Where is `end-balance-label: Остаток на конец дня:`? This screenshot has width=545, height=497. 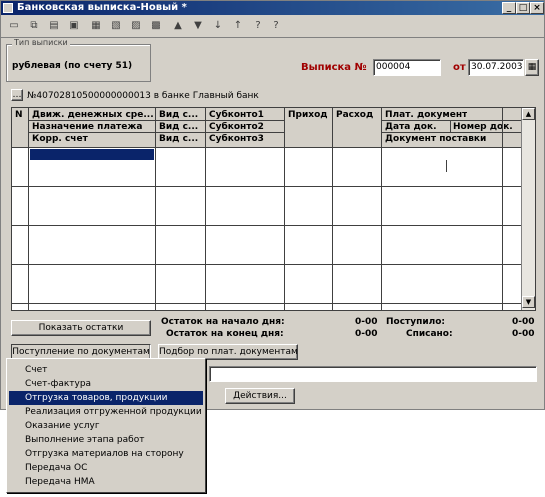 end-balance-label: Остаток на конец дня: is located at coordinates (225, 334).